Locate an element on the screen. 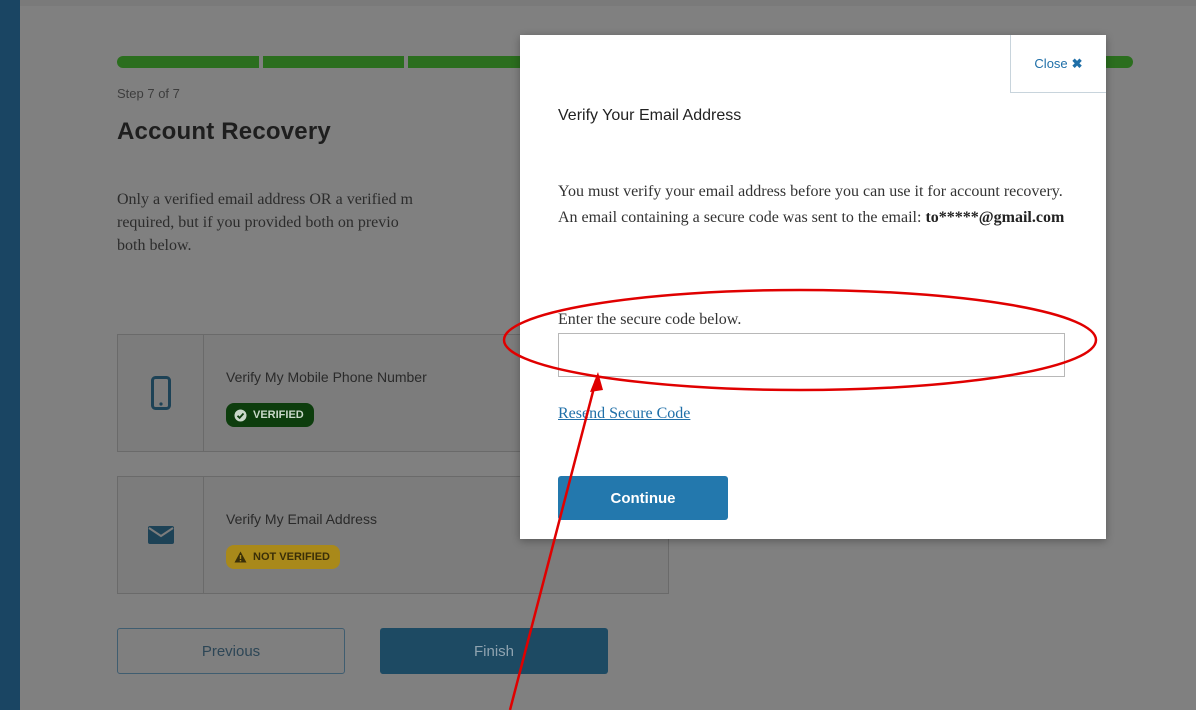 This screenshot has height=710, width=1196. close-label: Close is located at coordinates (1051, 63).